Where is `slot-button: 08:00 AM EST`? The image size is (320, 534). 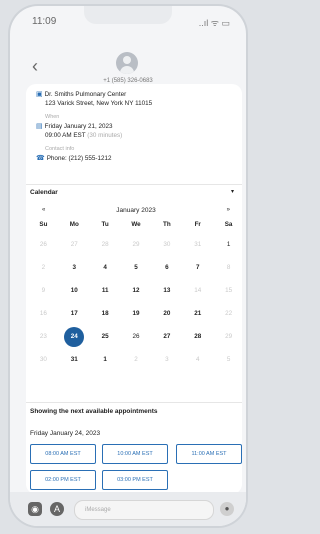
slot-button: 08:00 AM EST is located at coordinates (63, 454).